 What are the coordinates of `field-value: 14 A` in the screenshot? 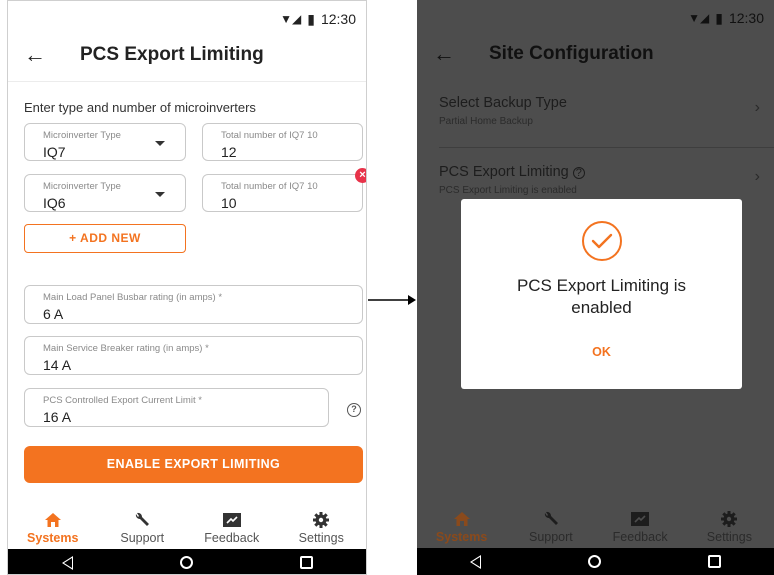 It's located at (57, 365).